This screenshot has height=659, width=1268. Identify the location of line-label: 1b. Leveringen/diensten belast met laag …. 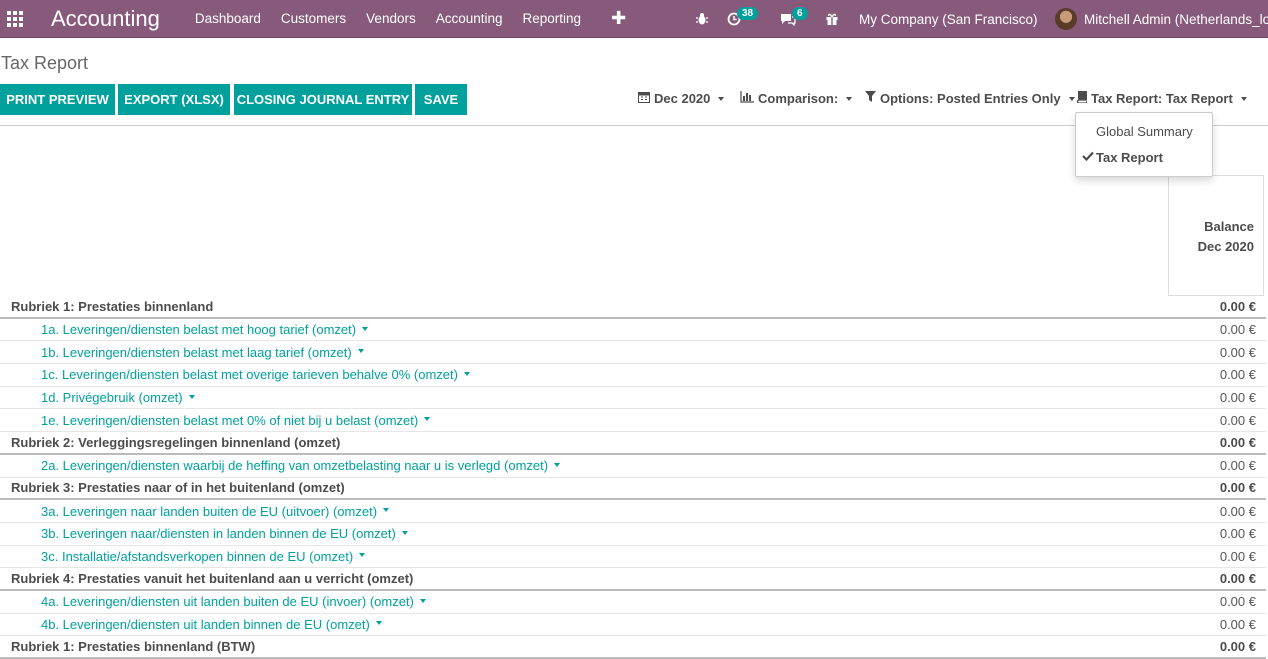
(176, 352).